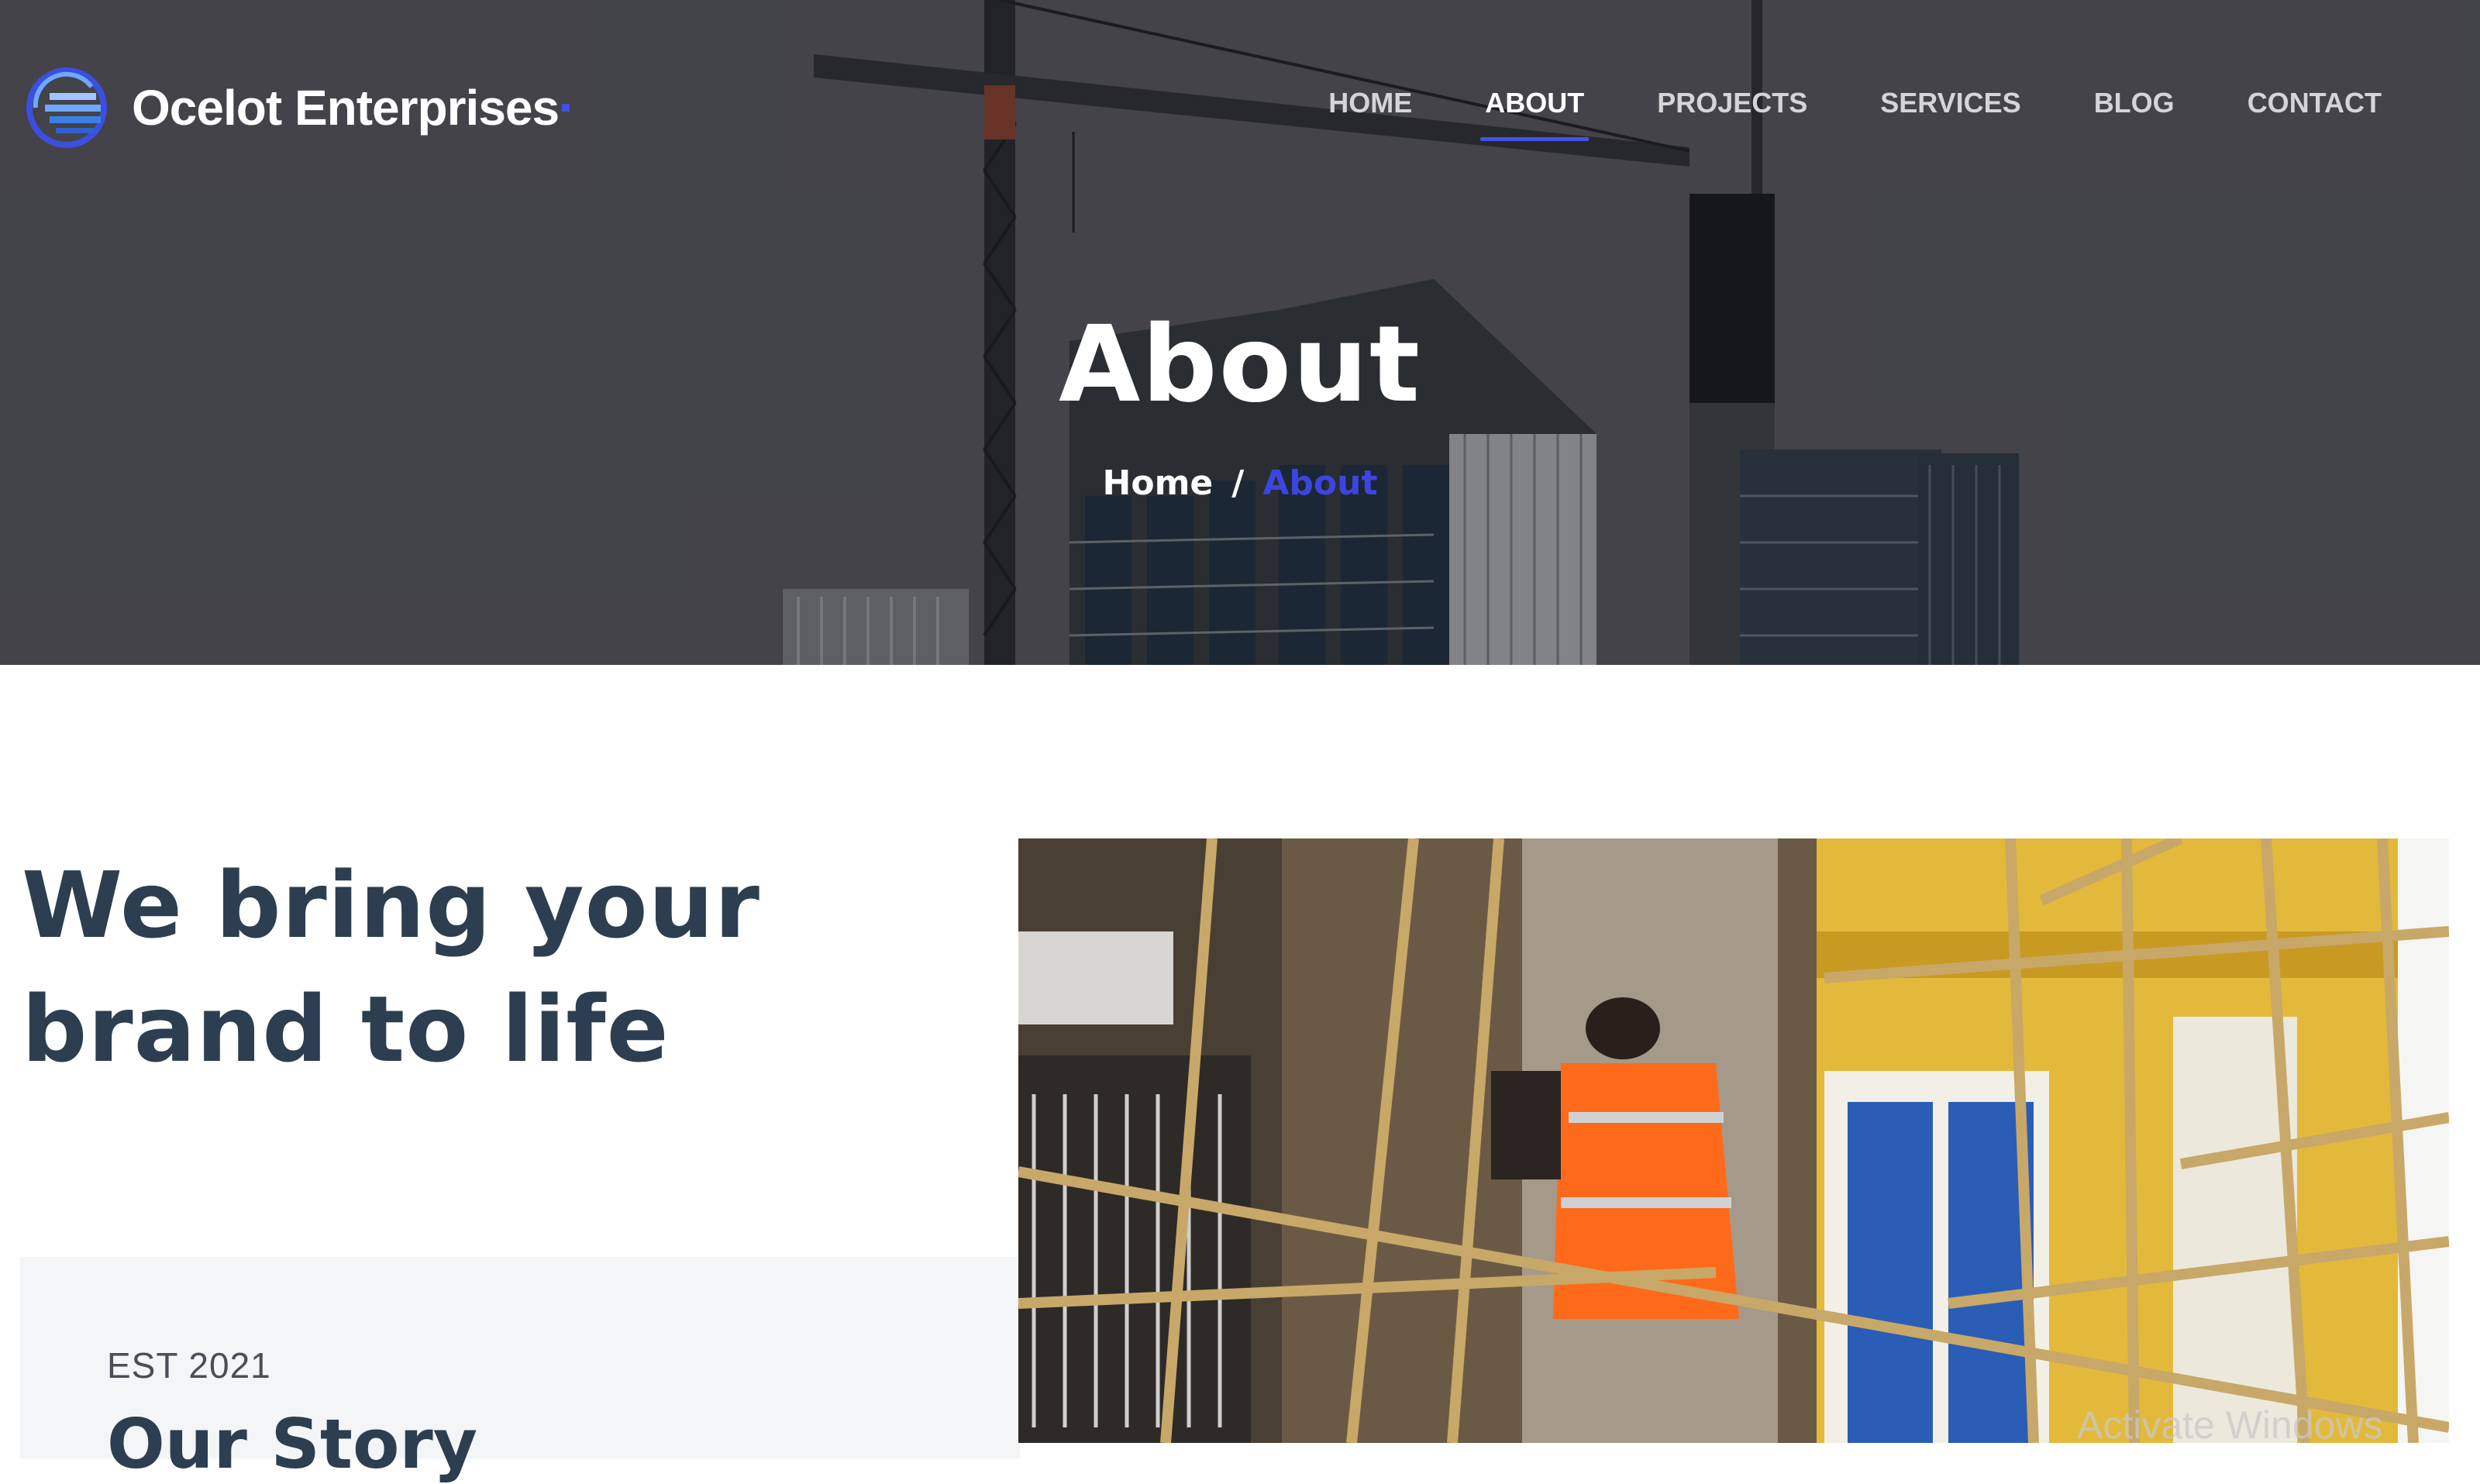 This screenshot has width=2480, height=1484. What do you see at coordinates (1732, 103) in the screenshot?
I see `nav-projects: PROJECTS` at bounding box center [1732, 103].